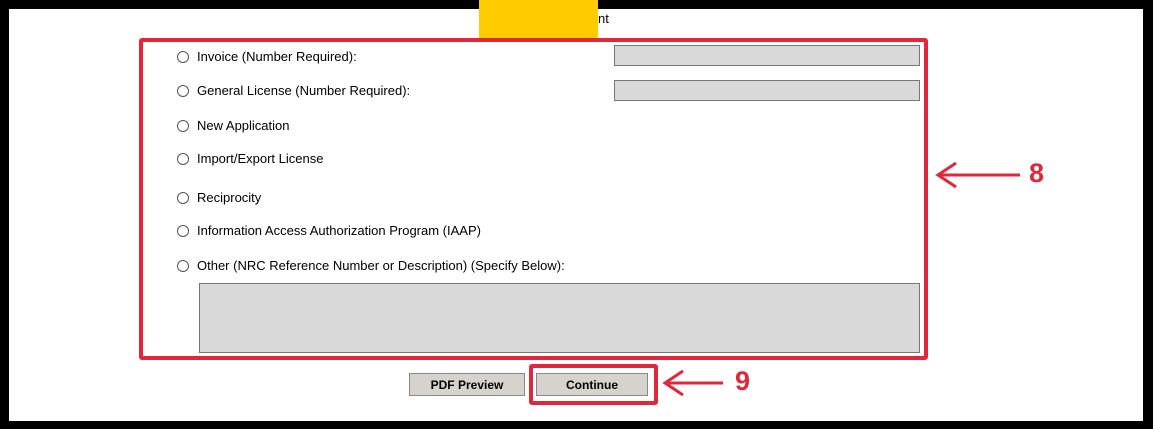 The height and width of the screenshot is (429, 1153). I want to click on callout-number-8: 8, so click(1037, 173).